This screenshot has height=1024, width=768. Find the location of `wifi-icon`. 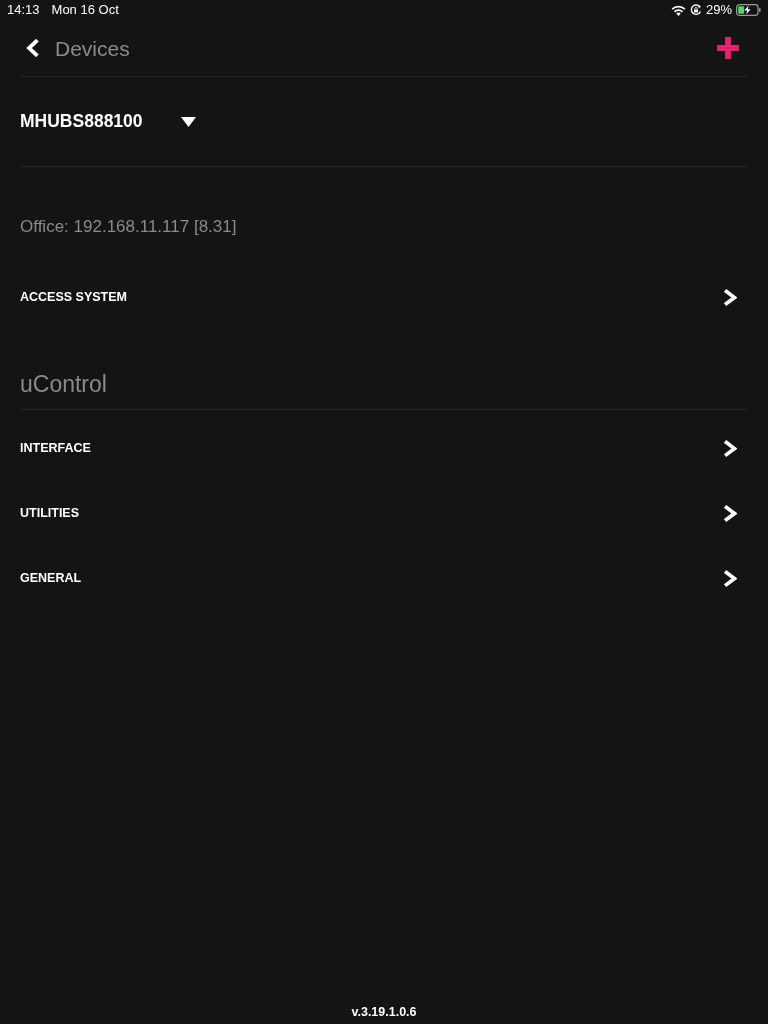

wifi-icon is located at coordinates (678, 10).